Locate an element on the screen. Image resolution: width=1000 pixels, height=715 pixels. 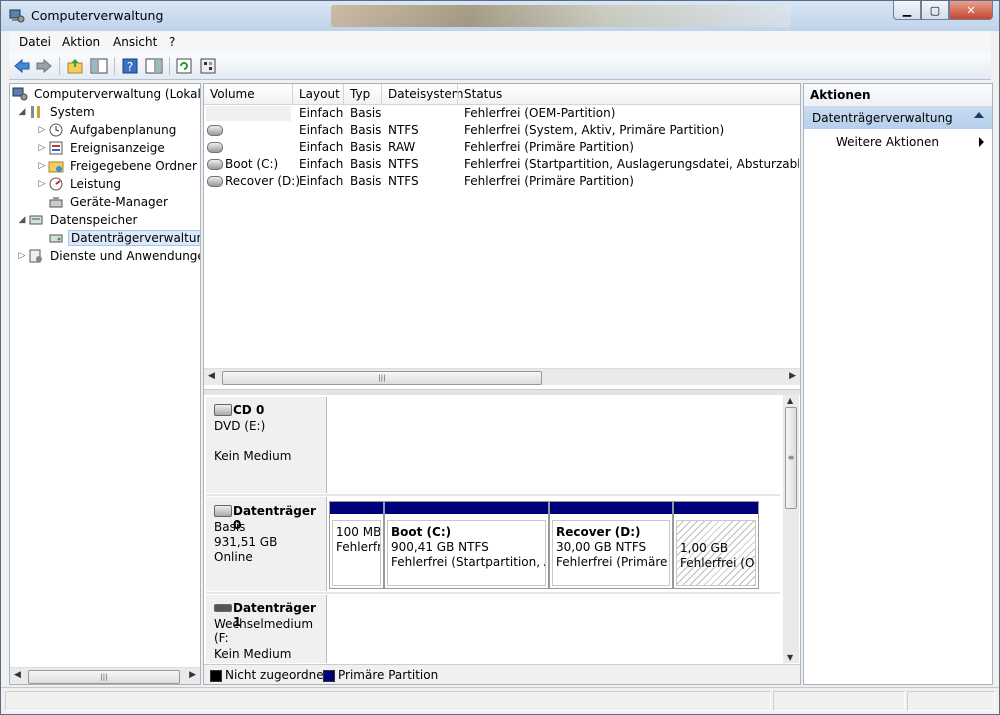
partition-size: 100 MB is located at coordinates (358, 532).